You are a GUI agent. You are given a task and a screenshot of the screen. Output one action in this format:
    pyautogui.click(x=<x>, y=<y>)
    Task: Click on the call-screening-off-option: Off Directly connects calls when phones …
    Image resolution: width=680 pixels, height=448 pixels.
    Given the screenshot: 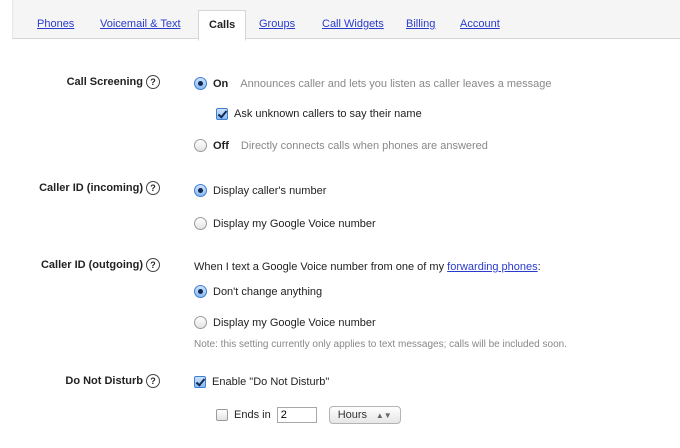 What is the action you would take?
    pyautogui.click(x=341, y=145)
    